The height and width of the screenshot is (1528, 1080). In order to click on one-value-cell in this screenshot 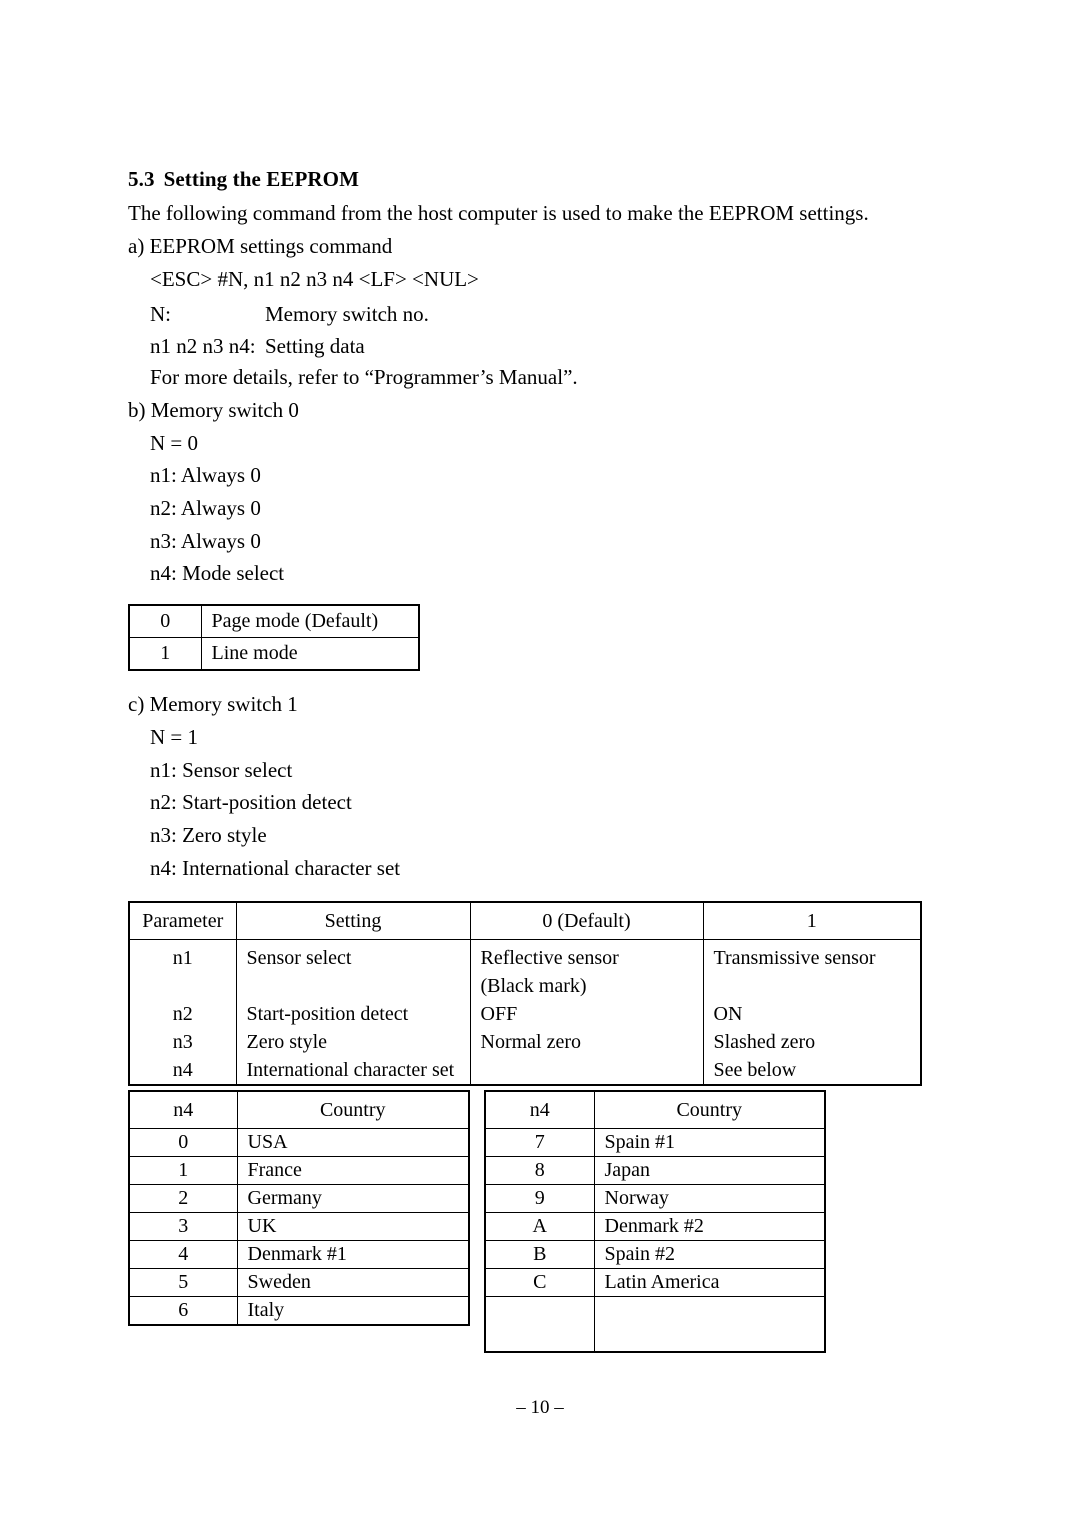, I will do `click(812, 986)`.